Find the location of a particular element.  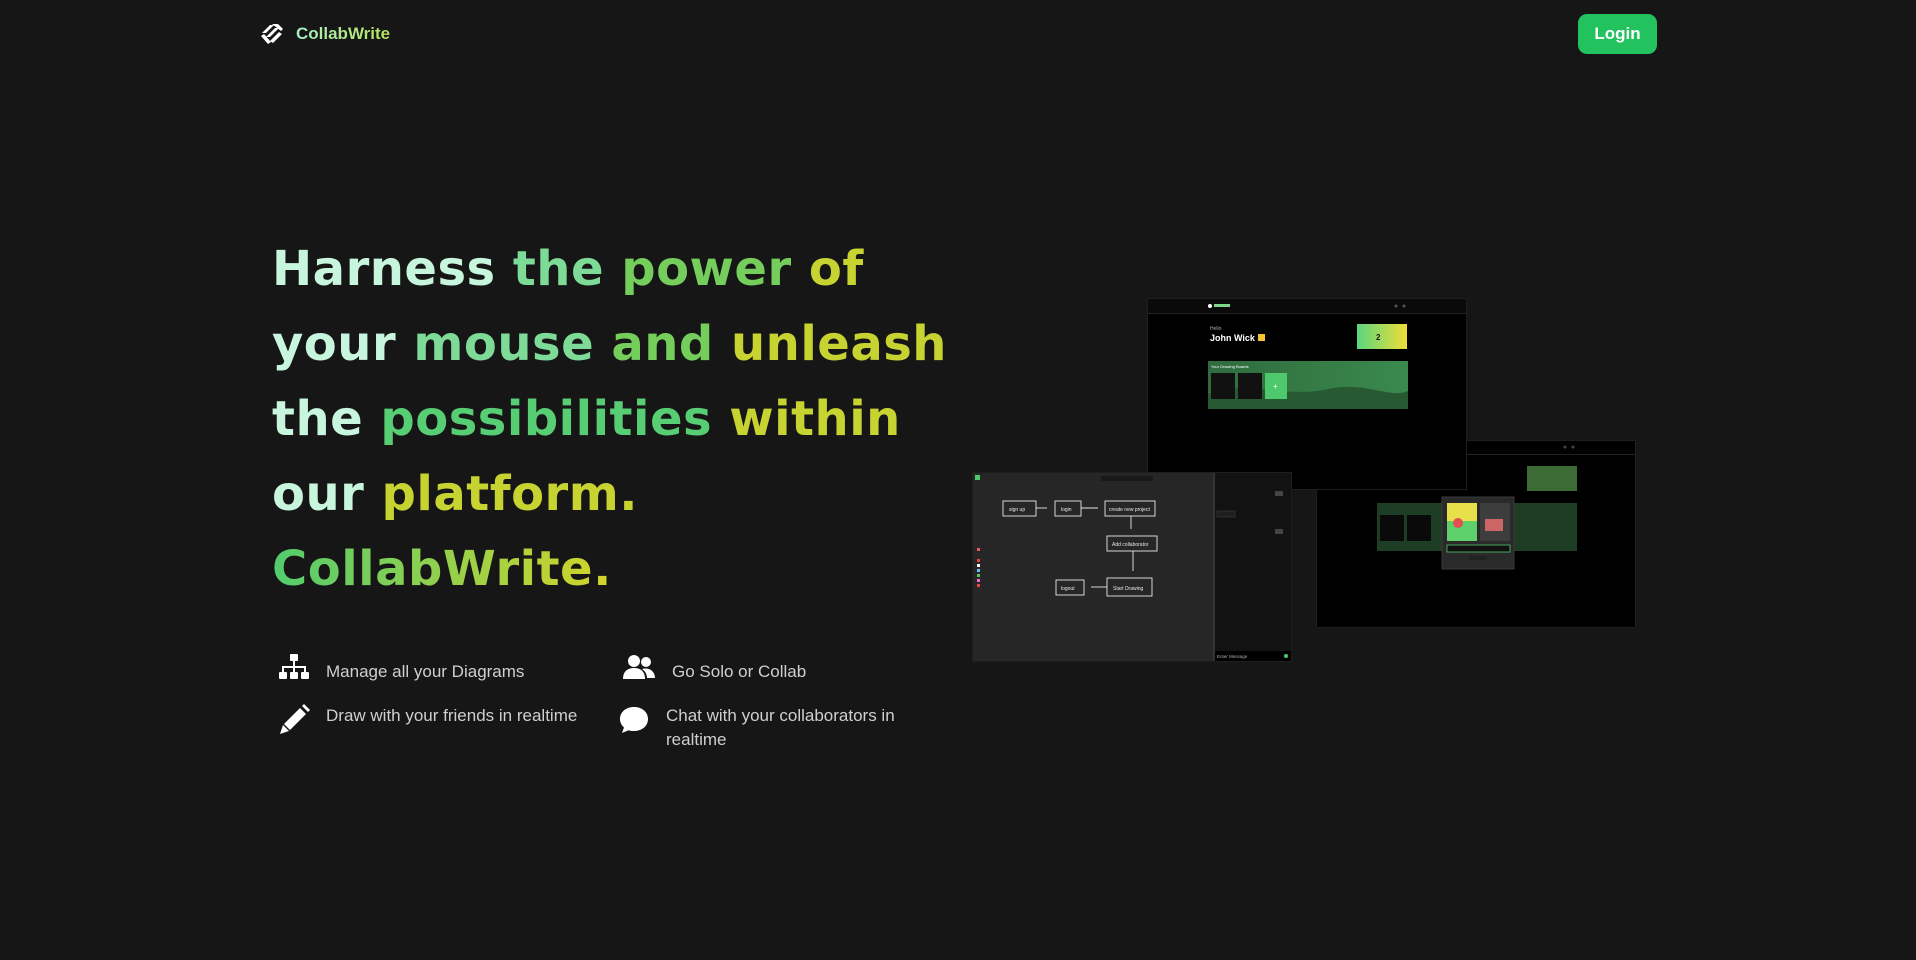

dashboard-preview: Hello John Wick 2 Your Drawing Boards + is located at coordinates (1307, 394).